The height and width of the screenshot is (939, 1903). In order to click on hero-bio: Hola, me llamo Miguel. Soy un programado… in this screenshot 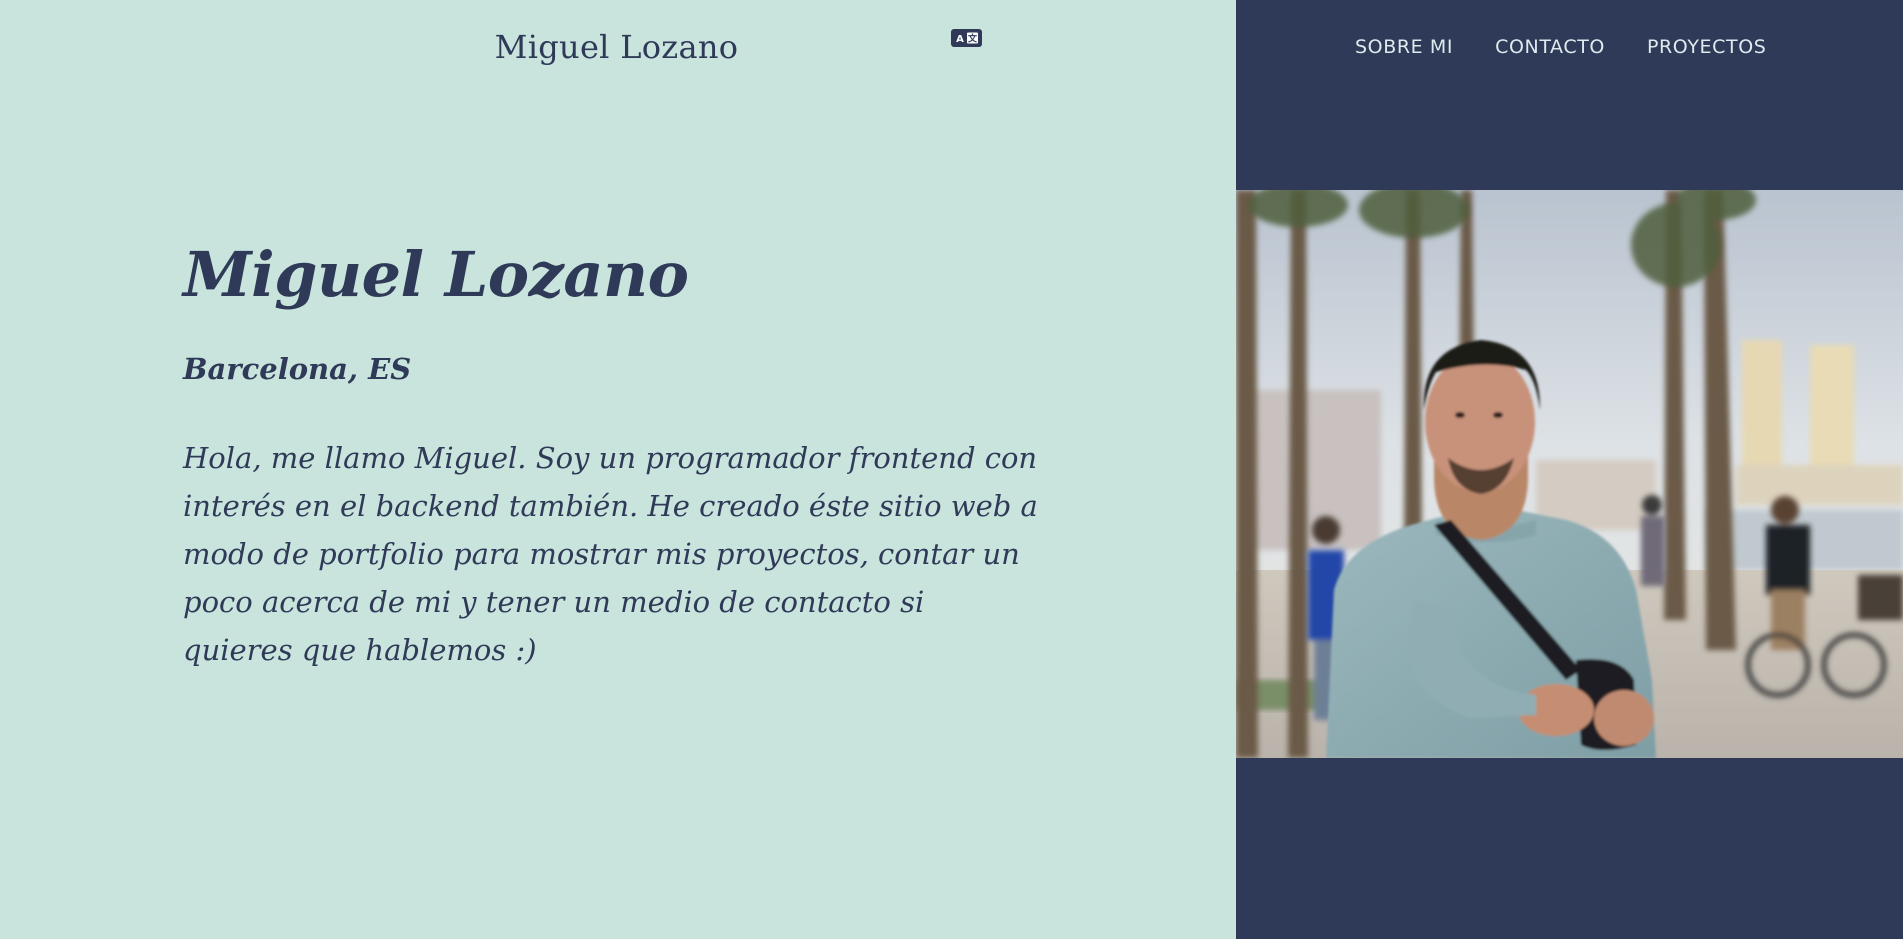, I will do `click(610, 554)`.